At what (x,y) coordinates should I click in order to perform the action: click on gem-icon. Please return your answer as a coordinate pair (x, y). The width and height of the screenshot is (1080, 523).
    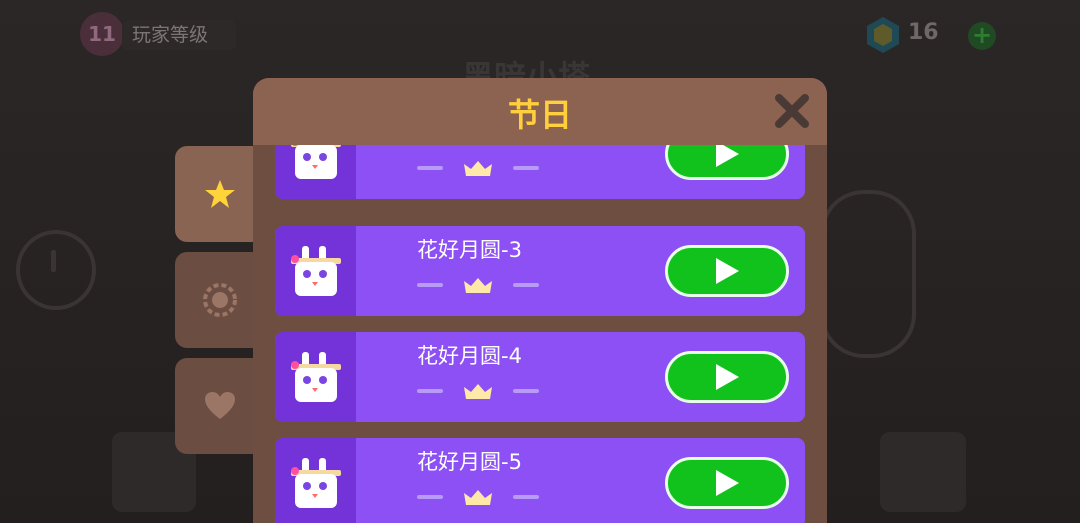
    Looking at the image, I should click on (883, 35).